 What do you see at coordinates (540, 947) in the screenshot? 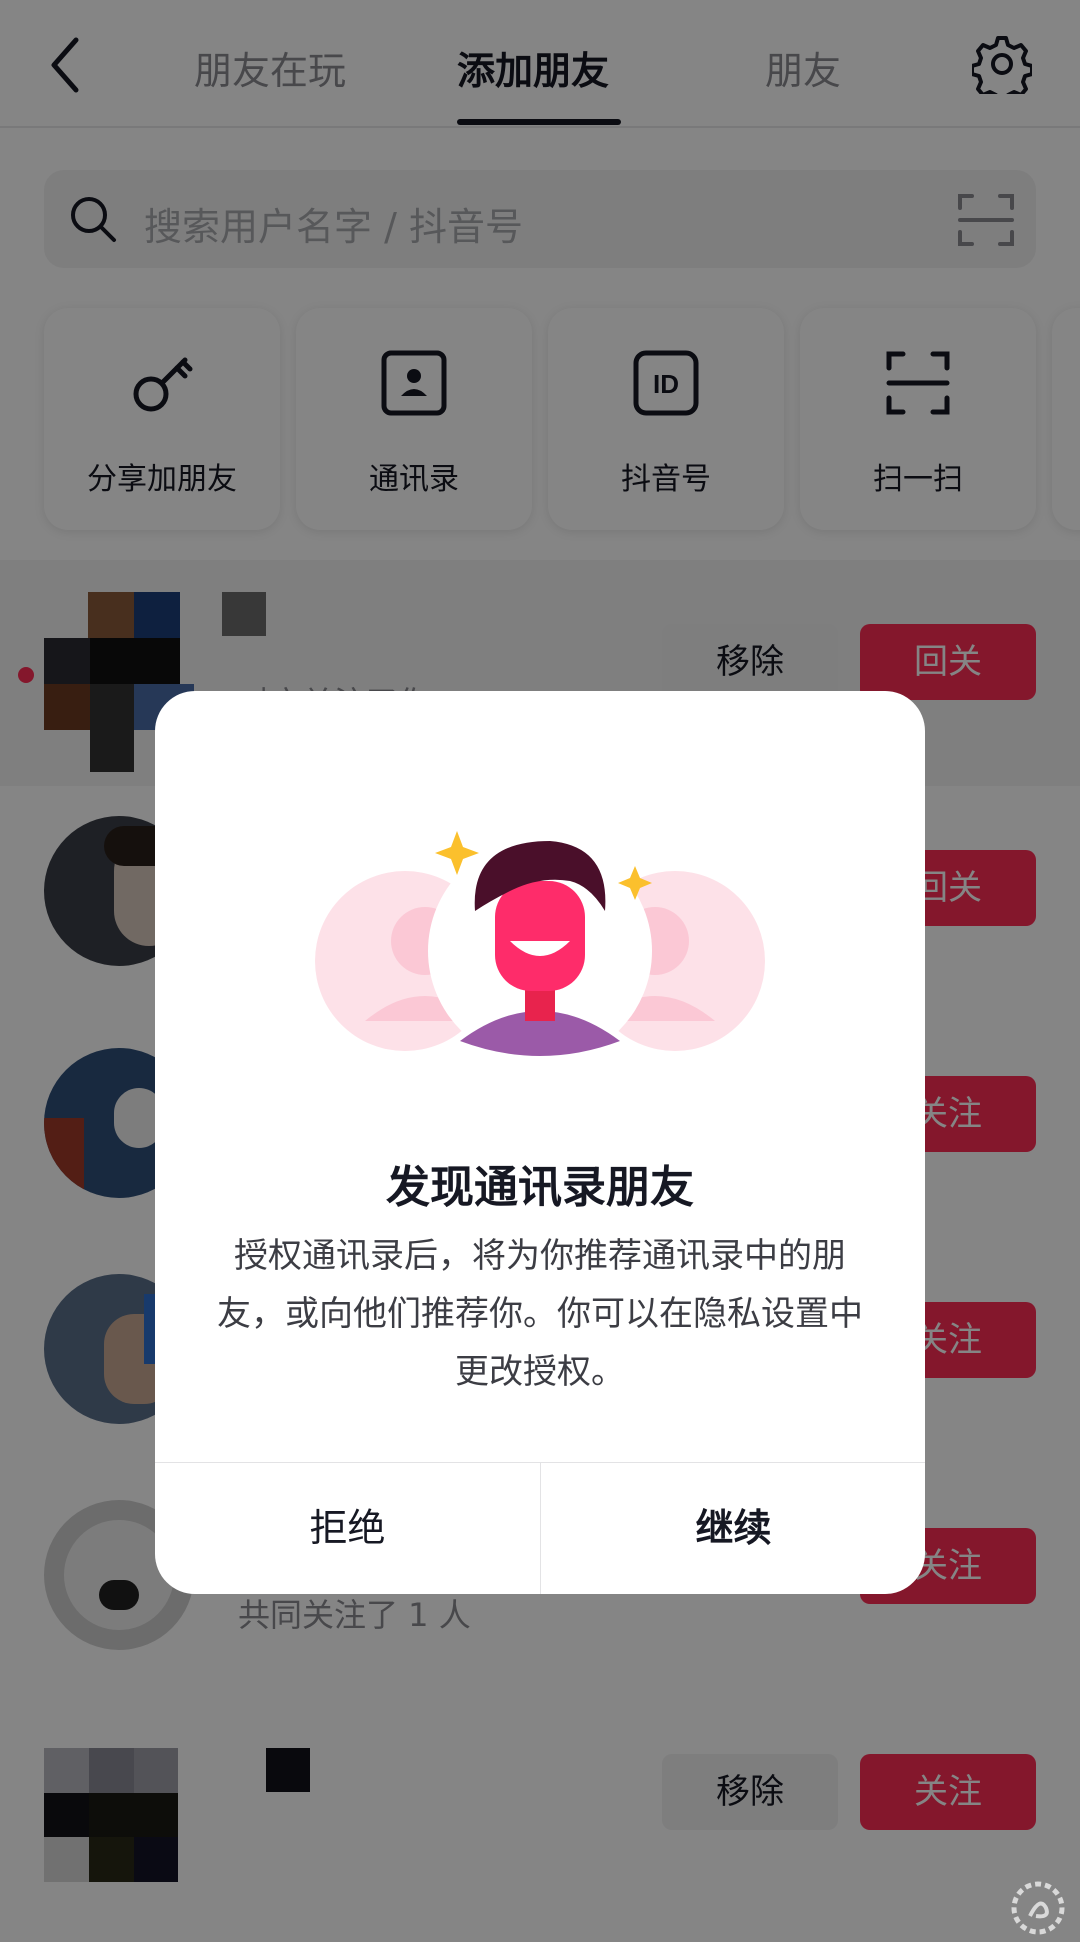
I see `friends-illustration-icon` at bounding box center [540, 947].